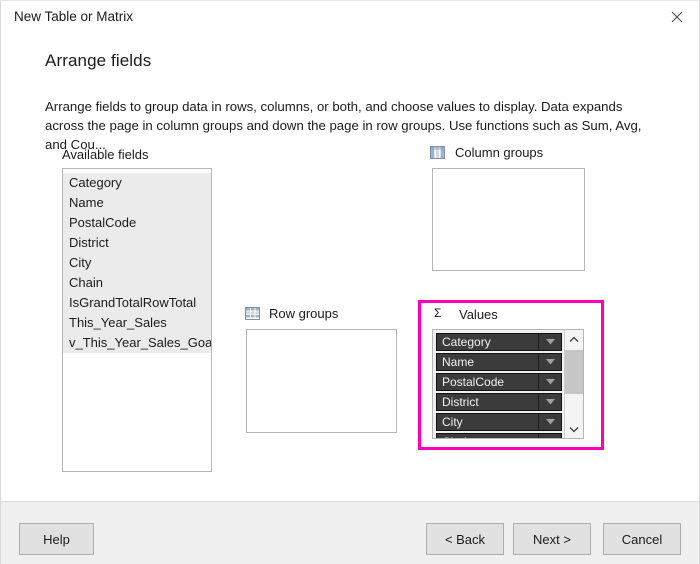 This screenshot has height=564, width=700. What do you see at coordinates (137, 183) in the screenshot?
I see `list-item: Category` at bounding box center [137, 183].